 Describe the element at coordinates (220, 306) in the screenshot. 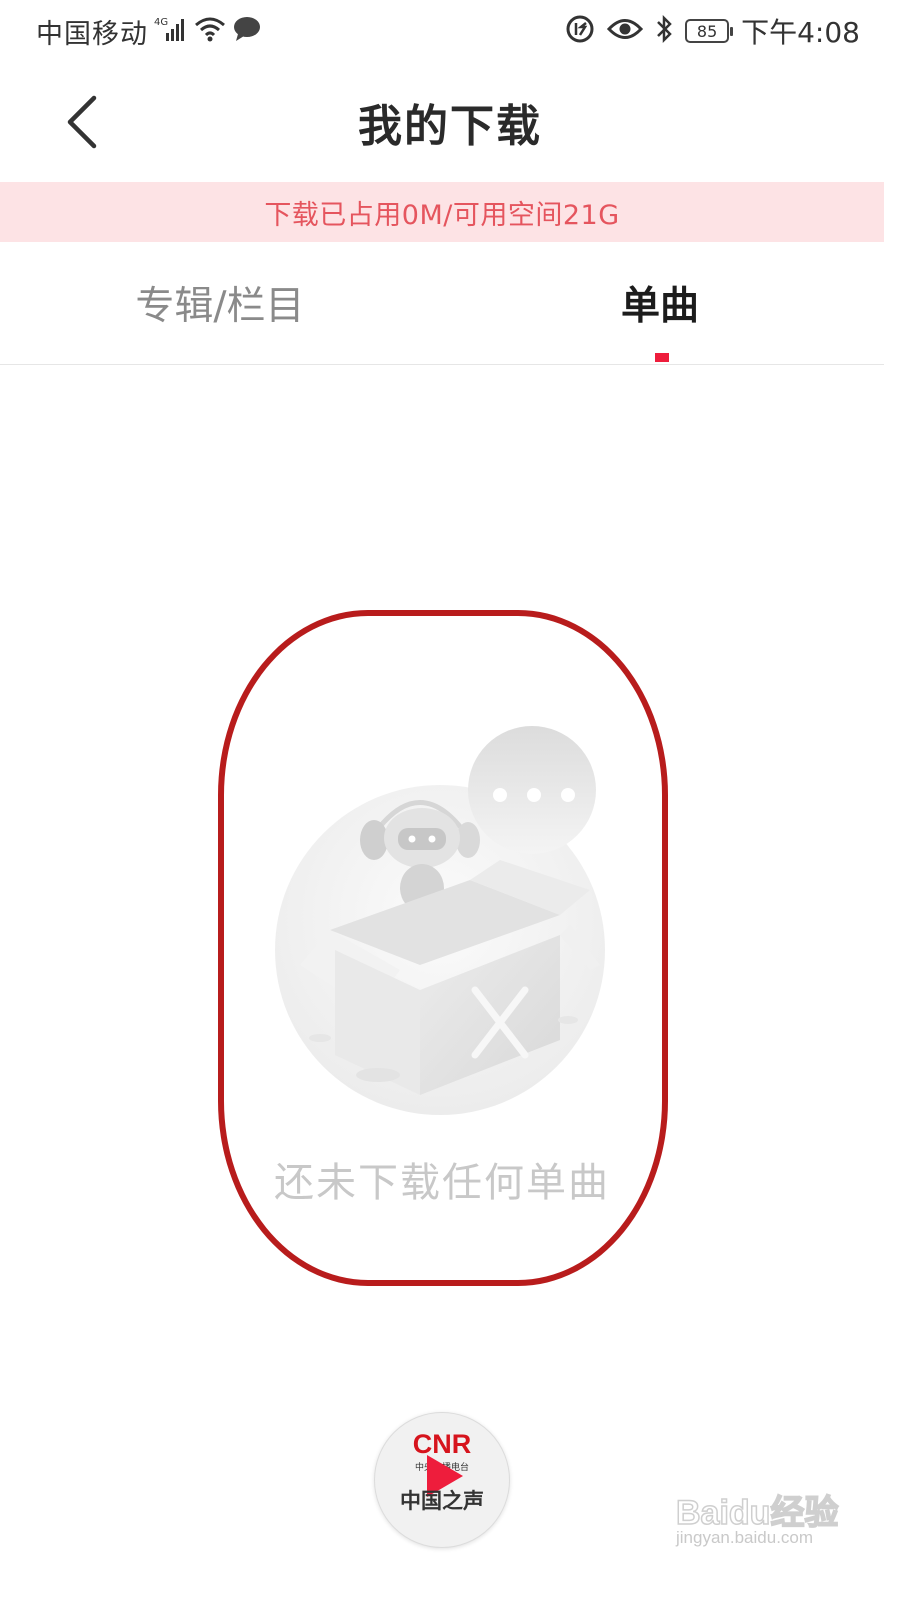

I see `tab-albums-label: 专辑/栏目` at that location.